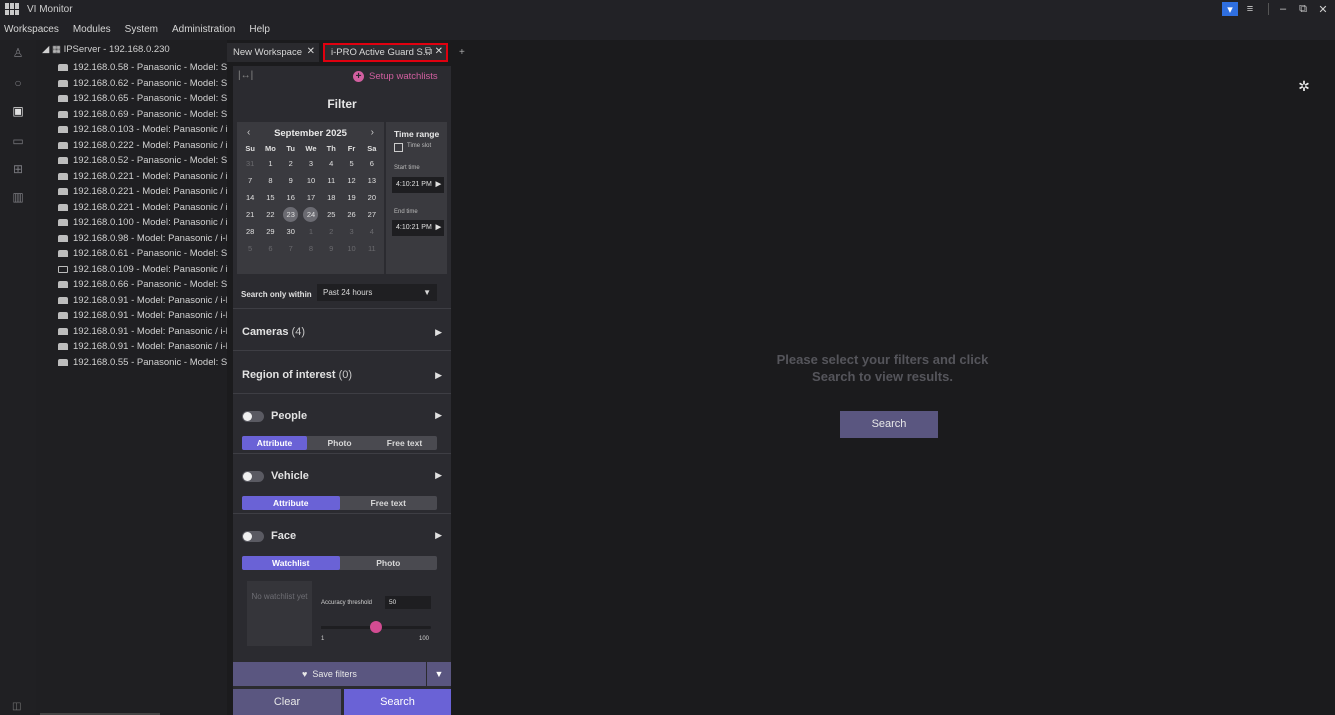 Image resolution: width=1335 pixels, height=715 pixels. Describe the element at coordinates (331, 214) in the screenshot. I see `calendar-day: 25` at that location.